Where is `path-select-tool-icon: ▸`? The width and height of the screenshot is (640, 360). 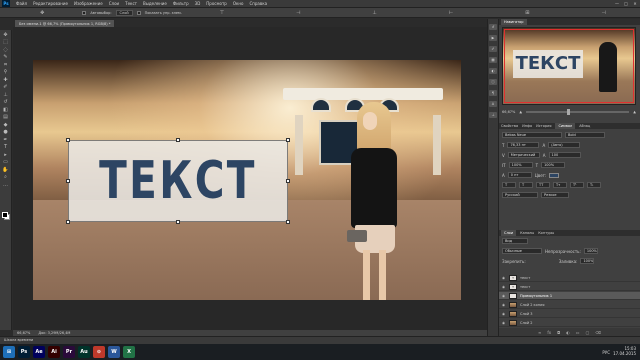
path-select-tool-icon: ▸ is located at coordinates (6, 155).